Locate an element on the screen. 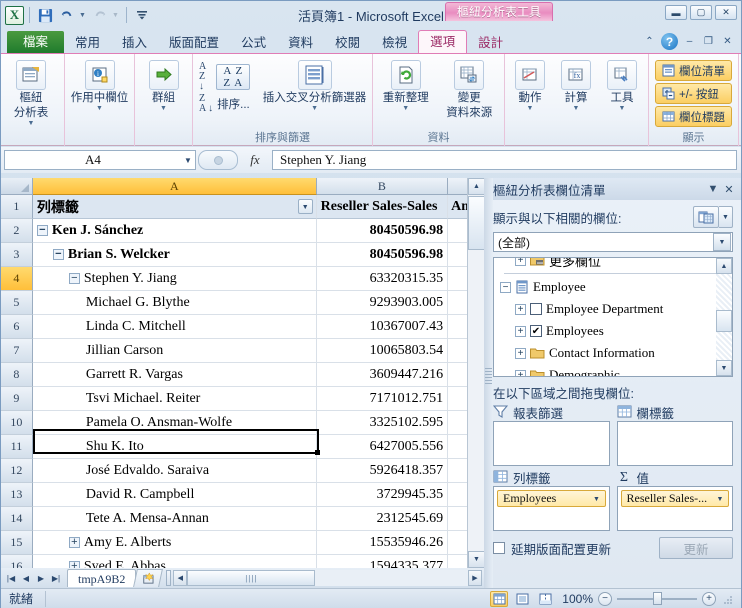  split-handle is located at coordinates (169, 578).